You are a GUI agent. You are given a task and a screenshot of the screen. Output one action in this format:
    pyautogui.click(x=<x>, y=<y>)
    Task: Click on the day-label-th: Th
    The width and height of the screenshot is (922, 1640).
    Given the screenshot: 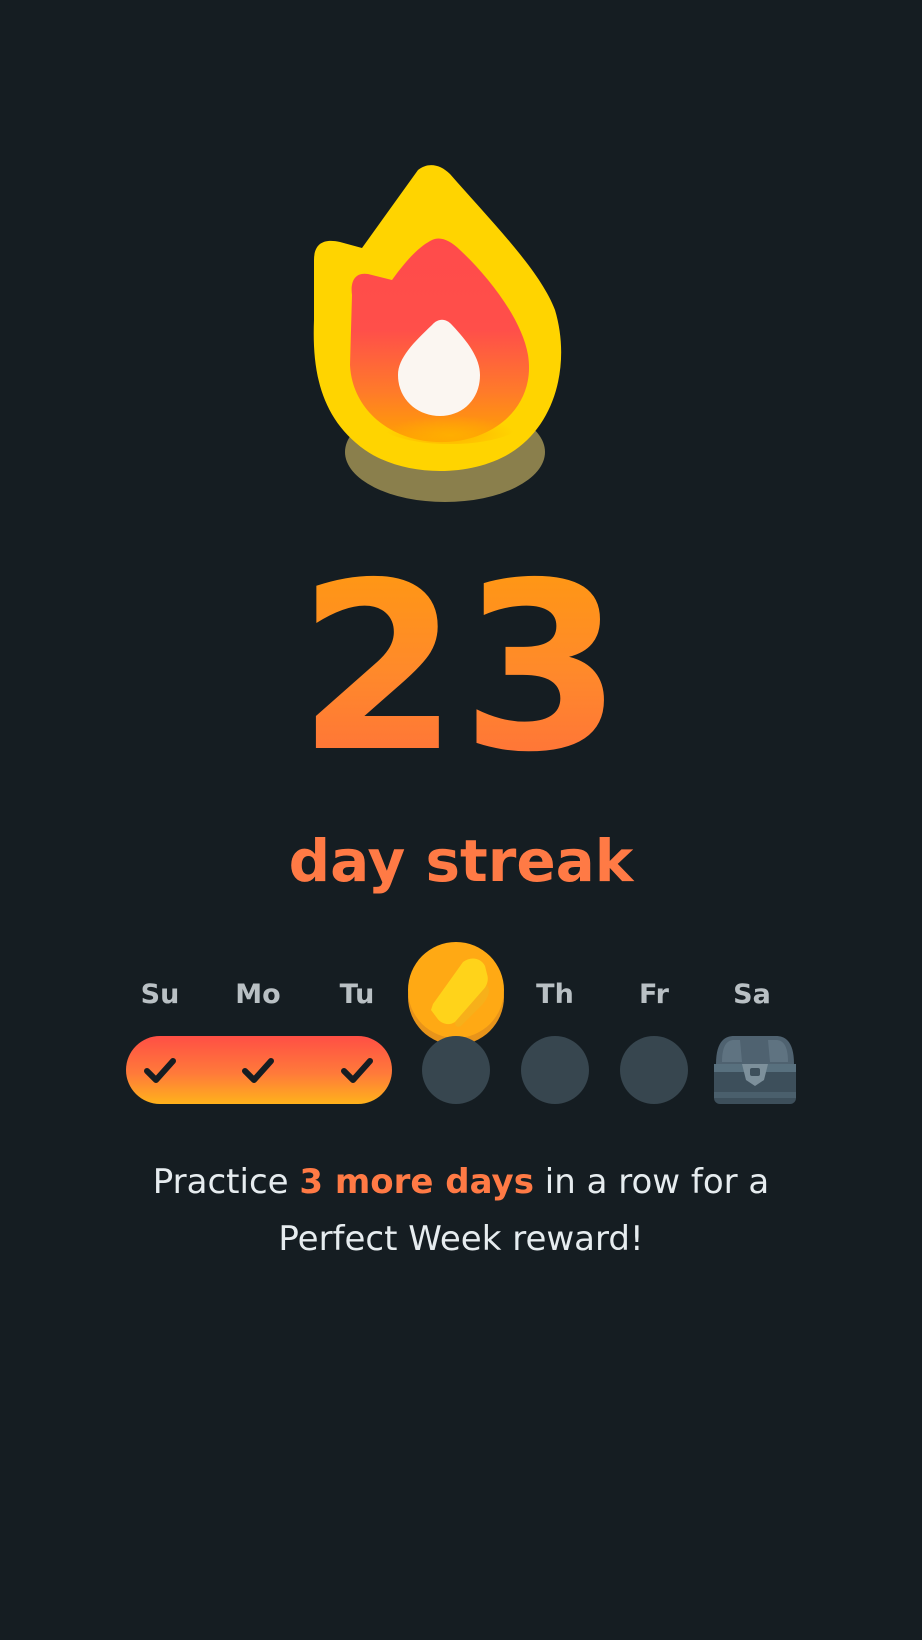 What is the action you would take?
    pyautogui.click(x=555, y=994)
    